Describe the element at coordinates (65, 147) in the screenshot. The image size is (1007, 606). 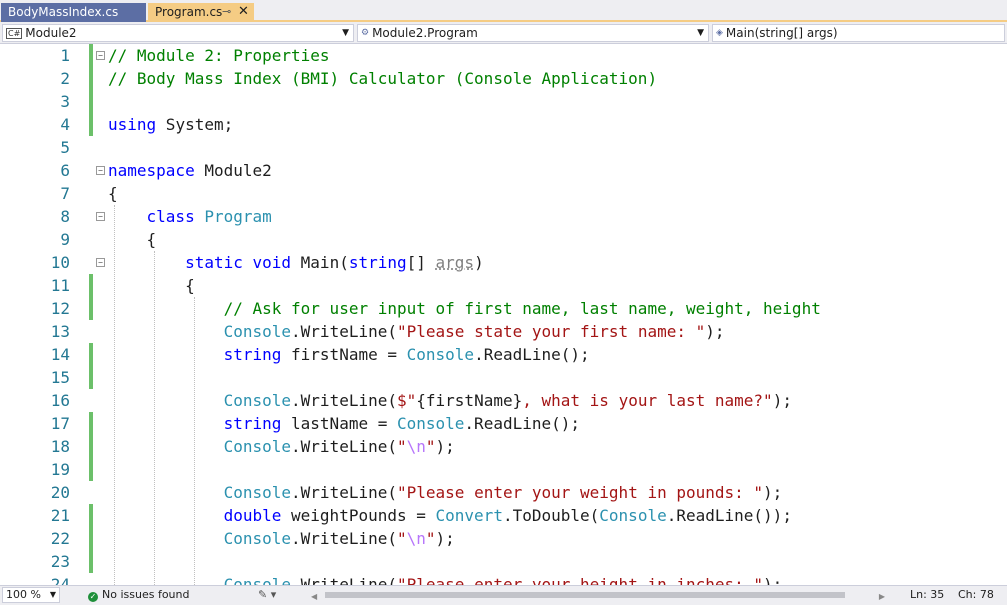
I see `line-number: 5` at that location.